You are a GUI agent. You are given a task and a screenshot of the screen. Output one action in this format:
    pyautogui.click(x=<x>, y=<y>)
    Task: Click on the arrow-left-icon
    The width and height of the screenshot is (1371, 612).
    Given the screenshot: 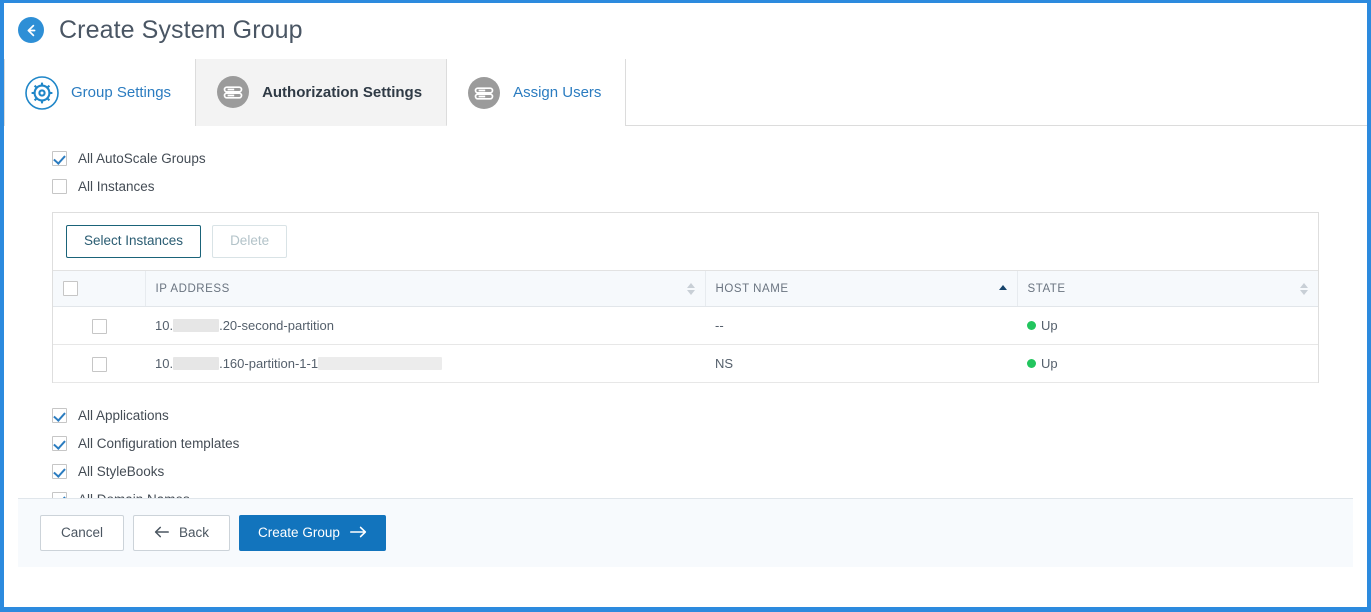 What is the action you would take?
    pyautogui.click(x=162, y=533)
    